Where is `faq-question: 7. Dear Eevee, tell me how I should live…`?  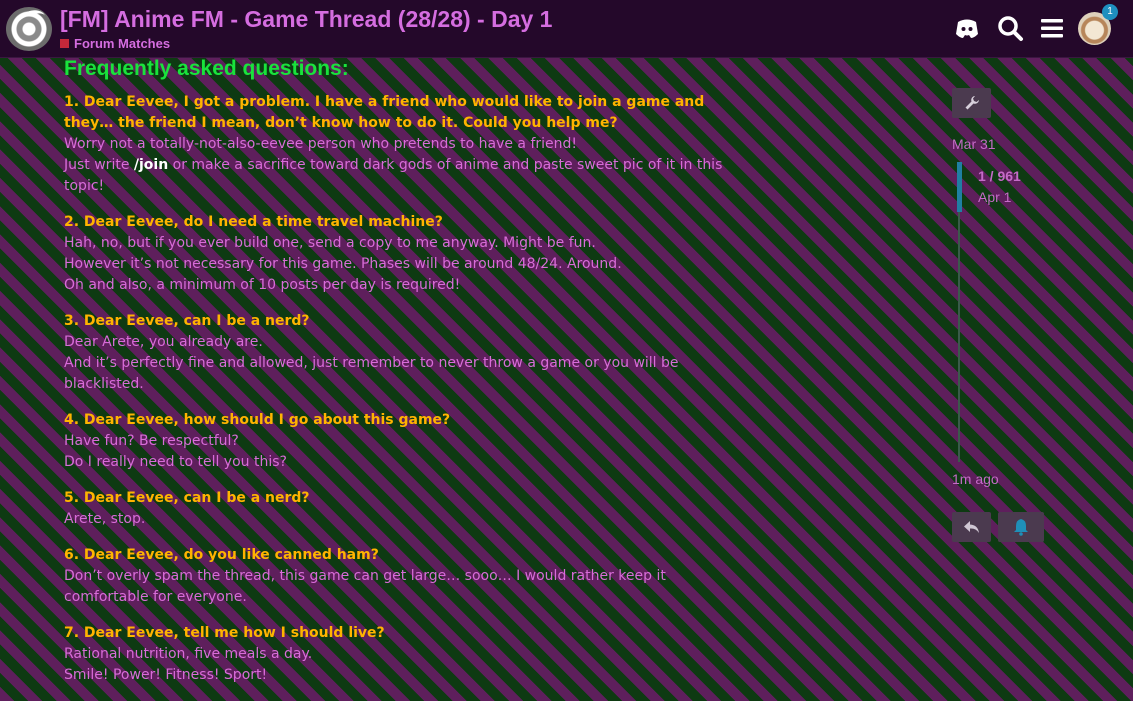 faq-question: 7. Dear Eevee, tell me how I should live… is located at coordinates (224, 633).